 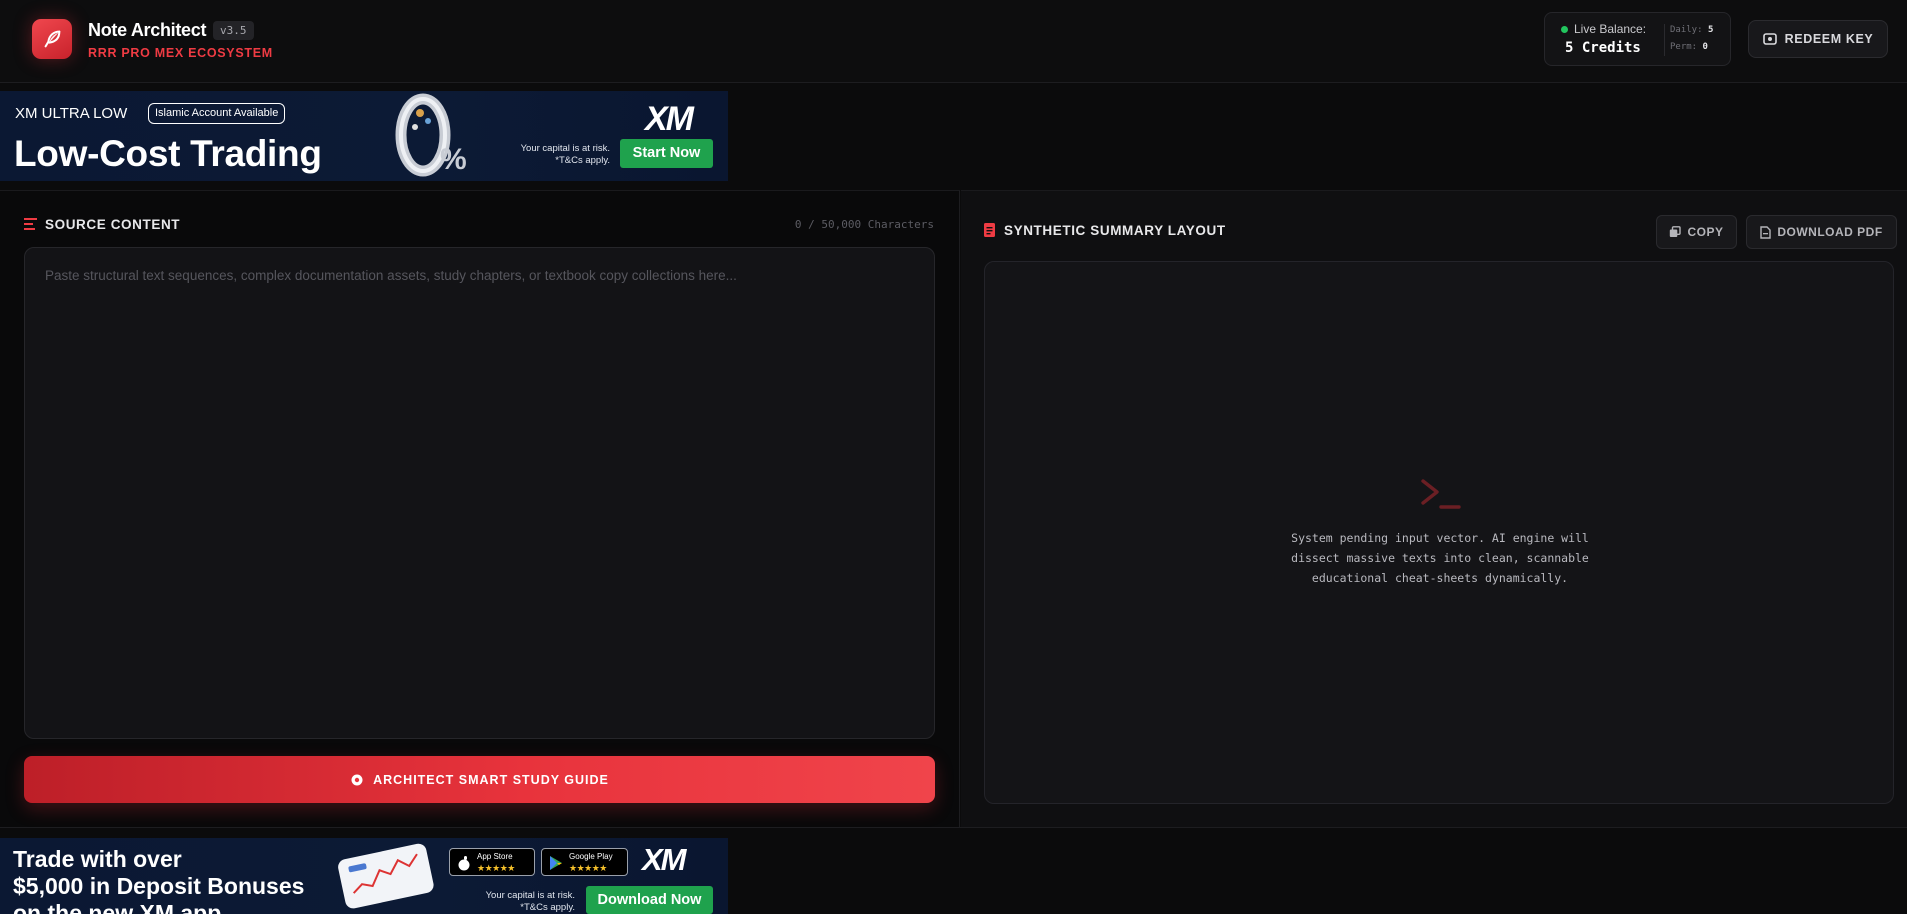 What do you see at coordinates (71, 113) in the screenshot?
I see `ad-kicker: XM ULTRA LOW` at bounding box center [71, 113].